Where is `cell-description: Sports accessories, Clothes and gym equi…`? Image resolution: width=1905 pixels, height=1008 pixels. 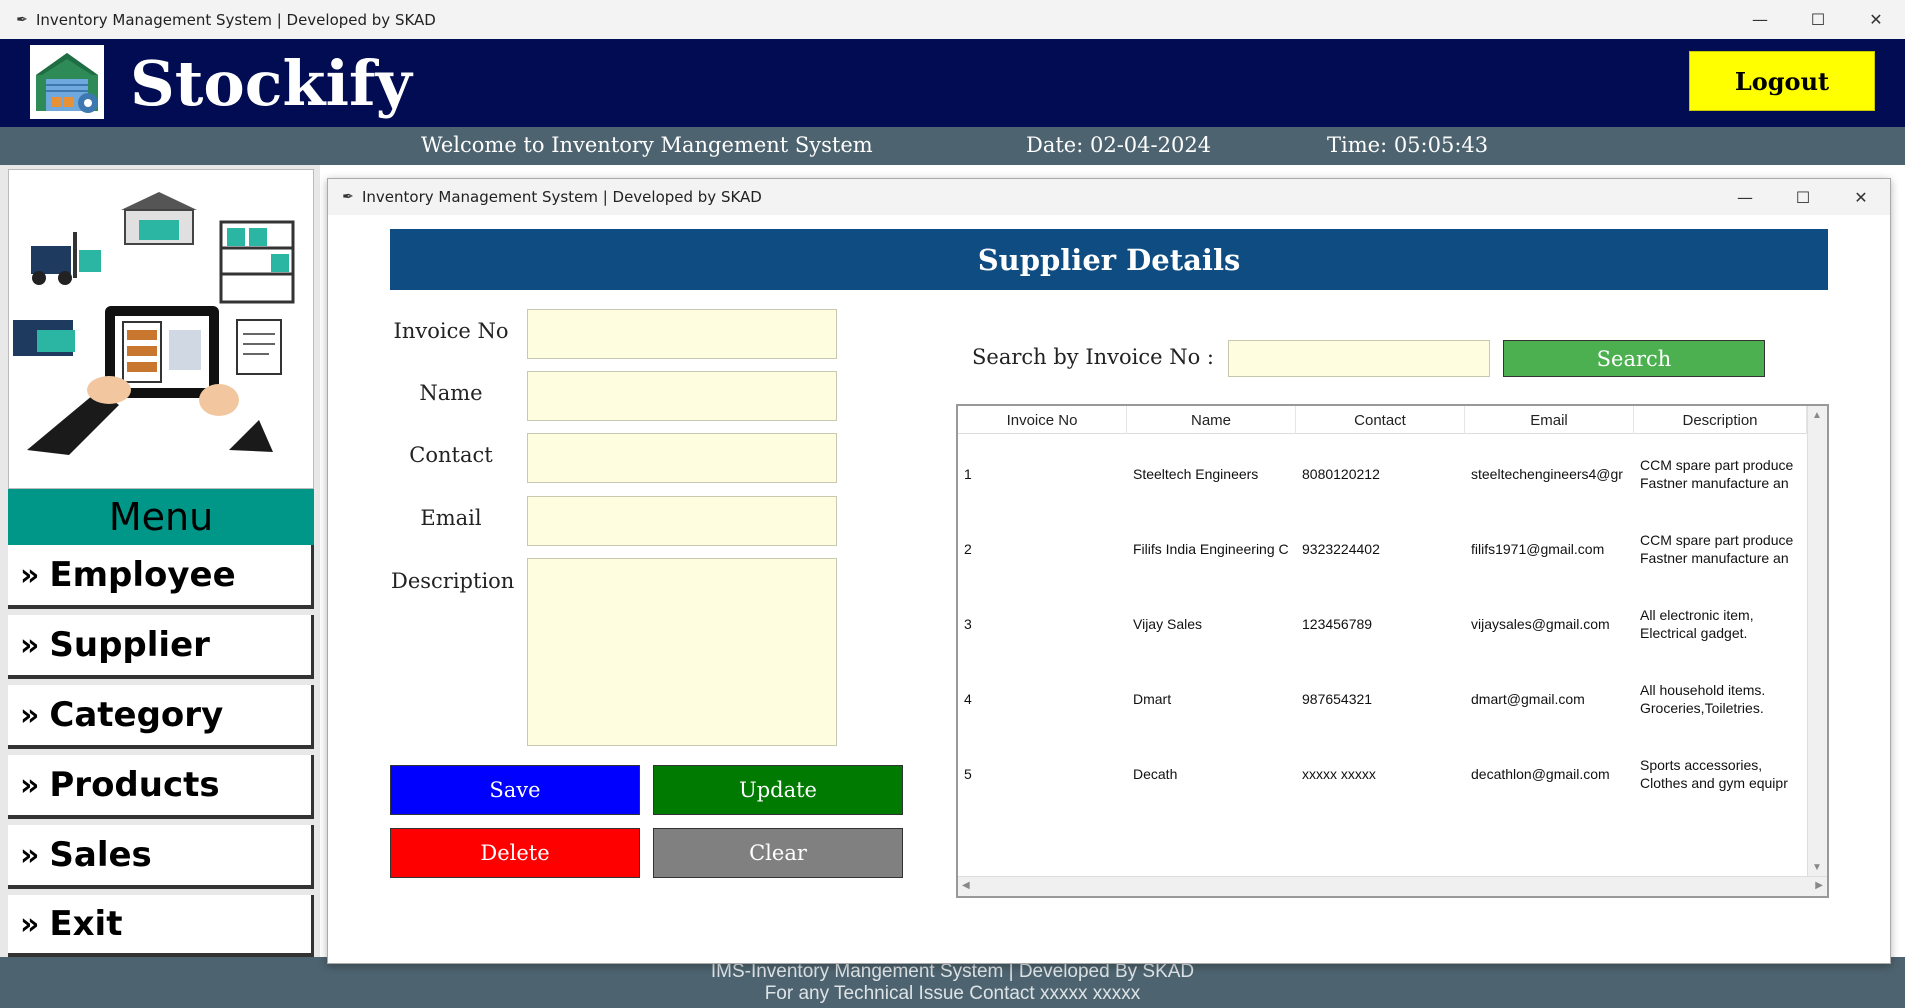
cell-description: Sports accessories, Clothes and gym equi… is located at coordinates (1720, 773).